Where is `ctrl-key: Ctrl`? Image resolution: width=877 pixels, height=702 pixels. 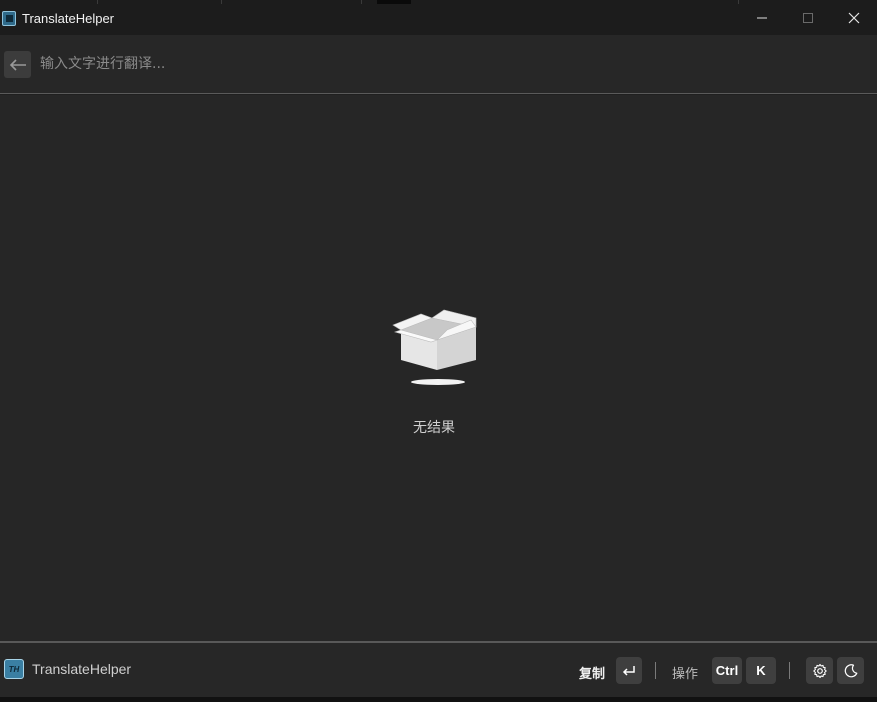 ctrl-key: Ctrl is located at coordinates (727, 670).